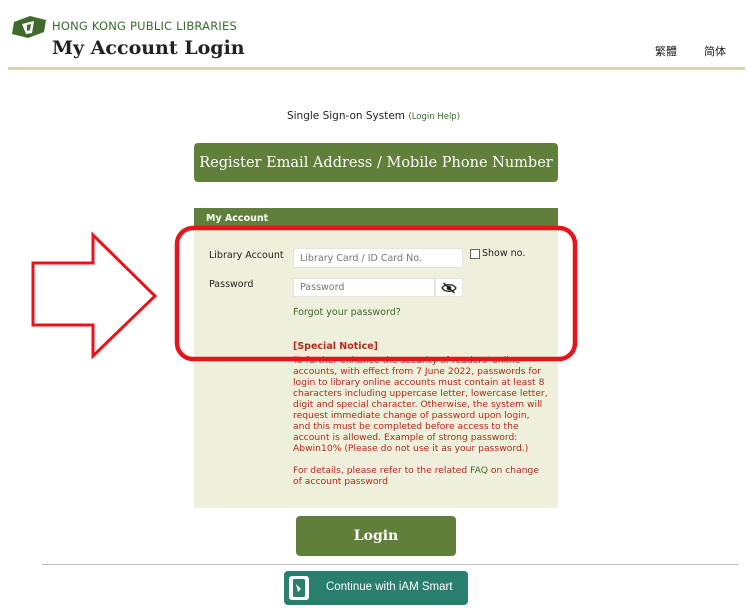  I want to click on iam-smart-button: Continue with iAM Smart, so click(376, 588).